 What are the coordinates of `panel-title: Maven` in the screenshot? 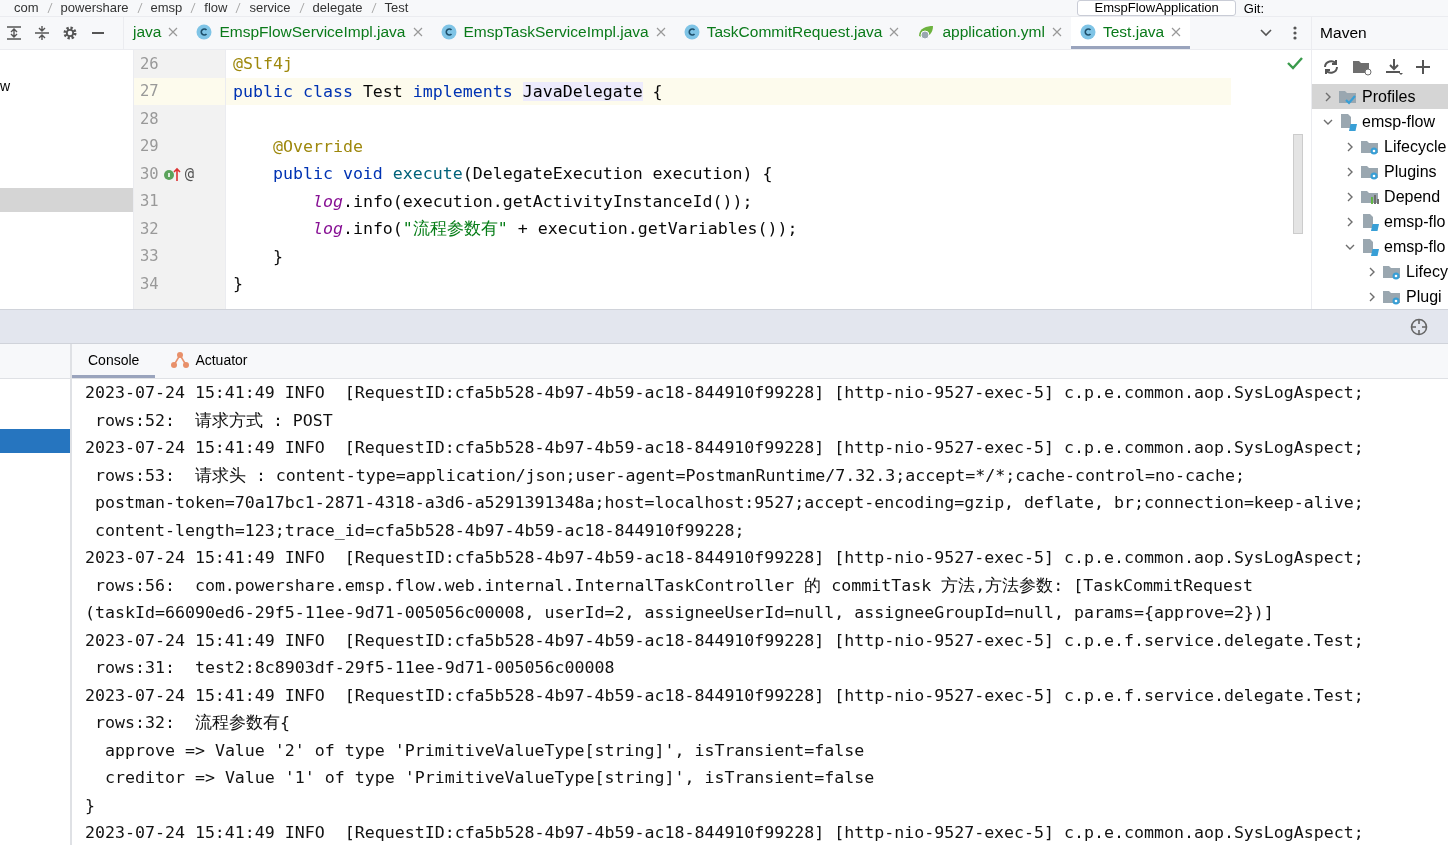 It's located at (1380, 33).